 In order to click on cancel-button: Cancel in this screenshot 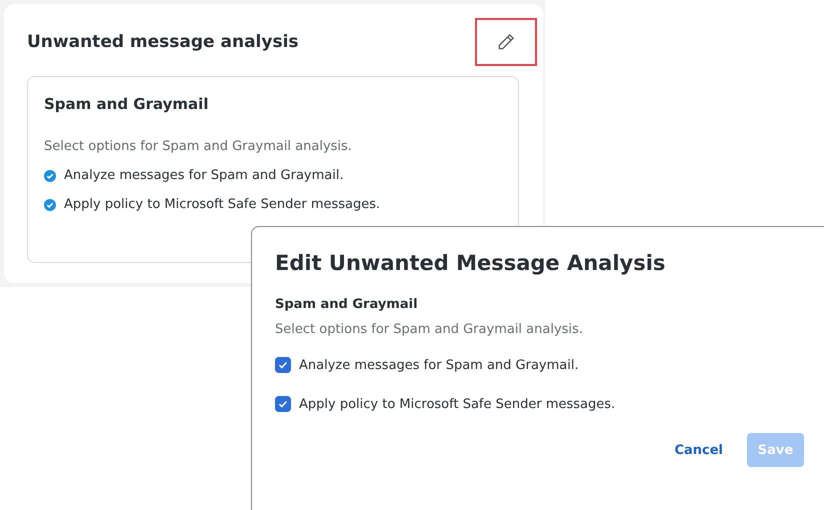, I will do `click(698, 450)`.